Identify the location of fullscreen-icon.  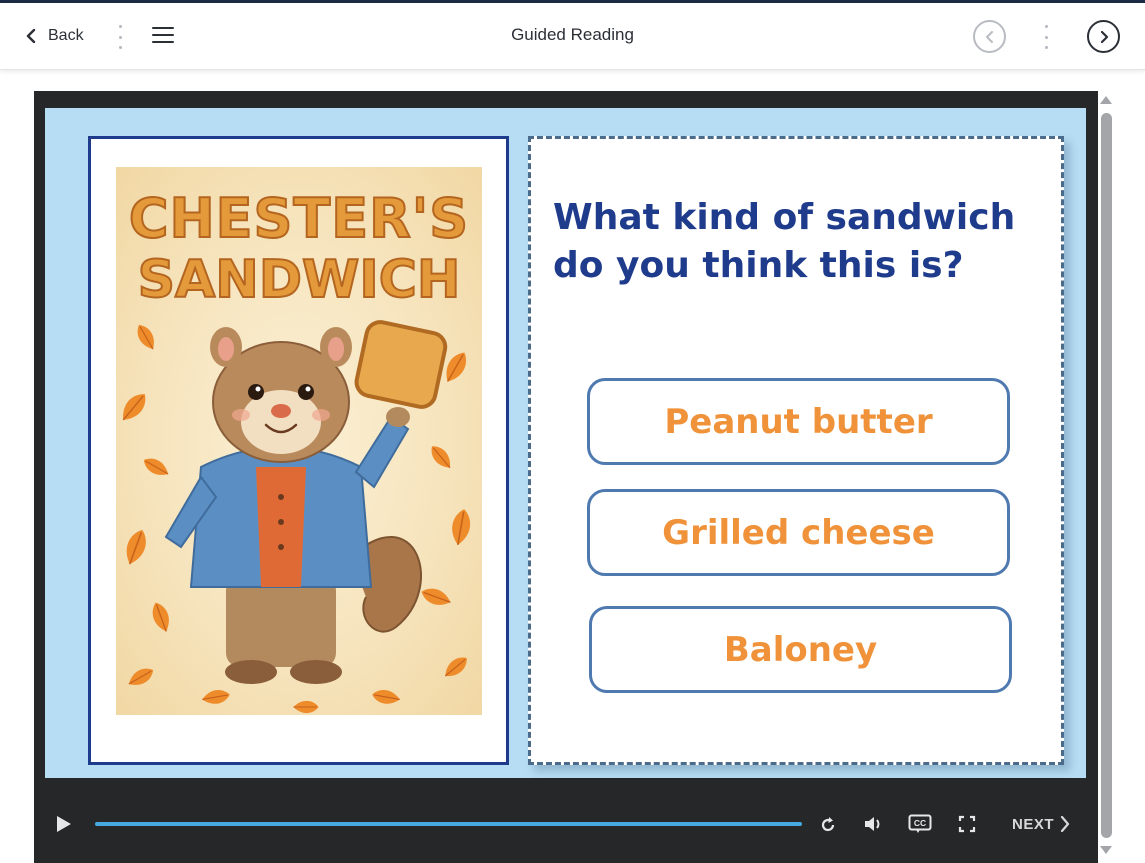
(967, 824).